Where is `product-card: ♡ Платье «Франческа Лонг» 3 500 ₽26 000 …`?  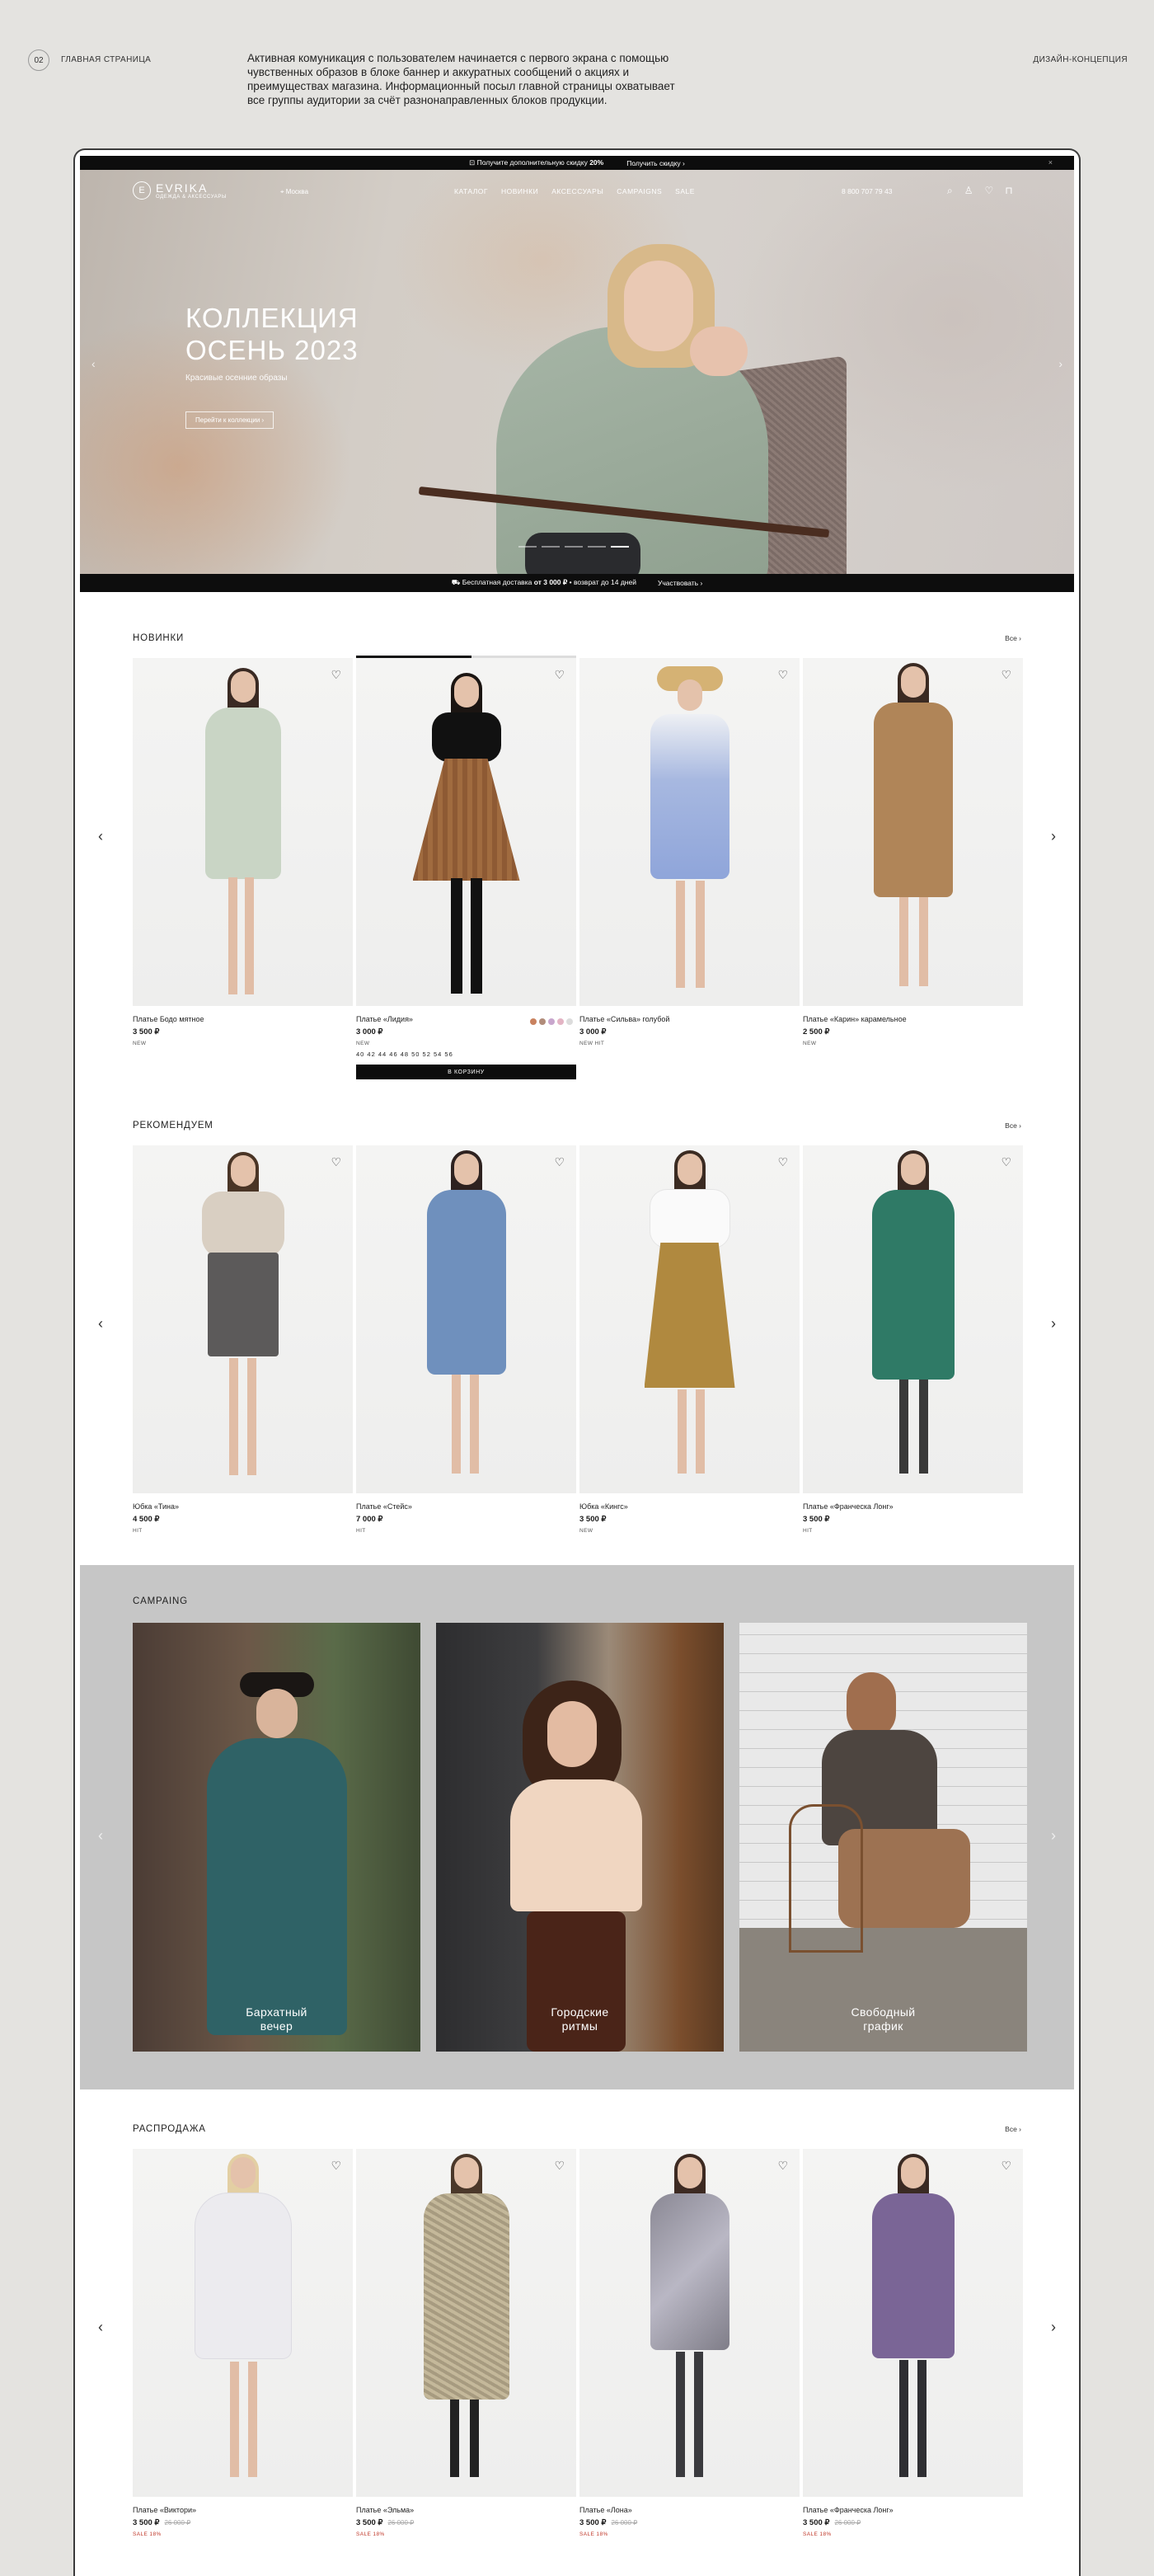
product-card: ♡ Платье «Франческа Лонг» 3 500 ₽26 000 … is located at coordinates (913, 2343).